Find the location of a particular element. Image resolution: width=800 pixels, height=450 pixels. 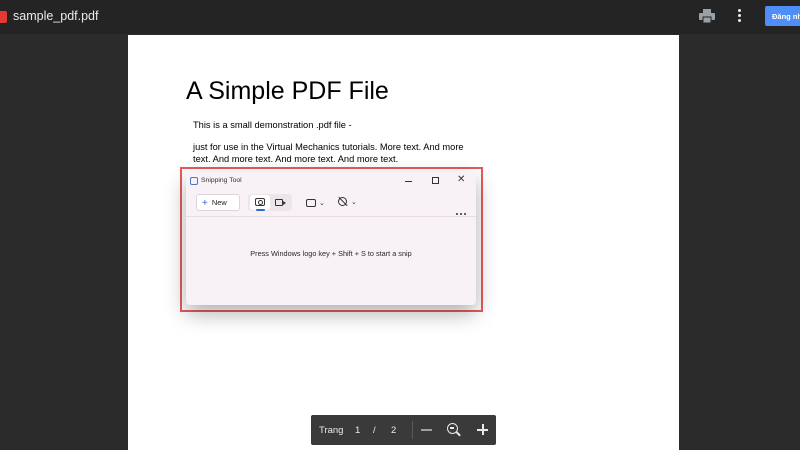

zoom-in-icon is located at coordinates (482, 429).